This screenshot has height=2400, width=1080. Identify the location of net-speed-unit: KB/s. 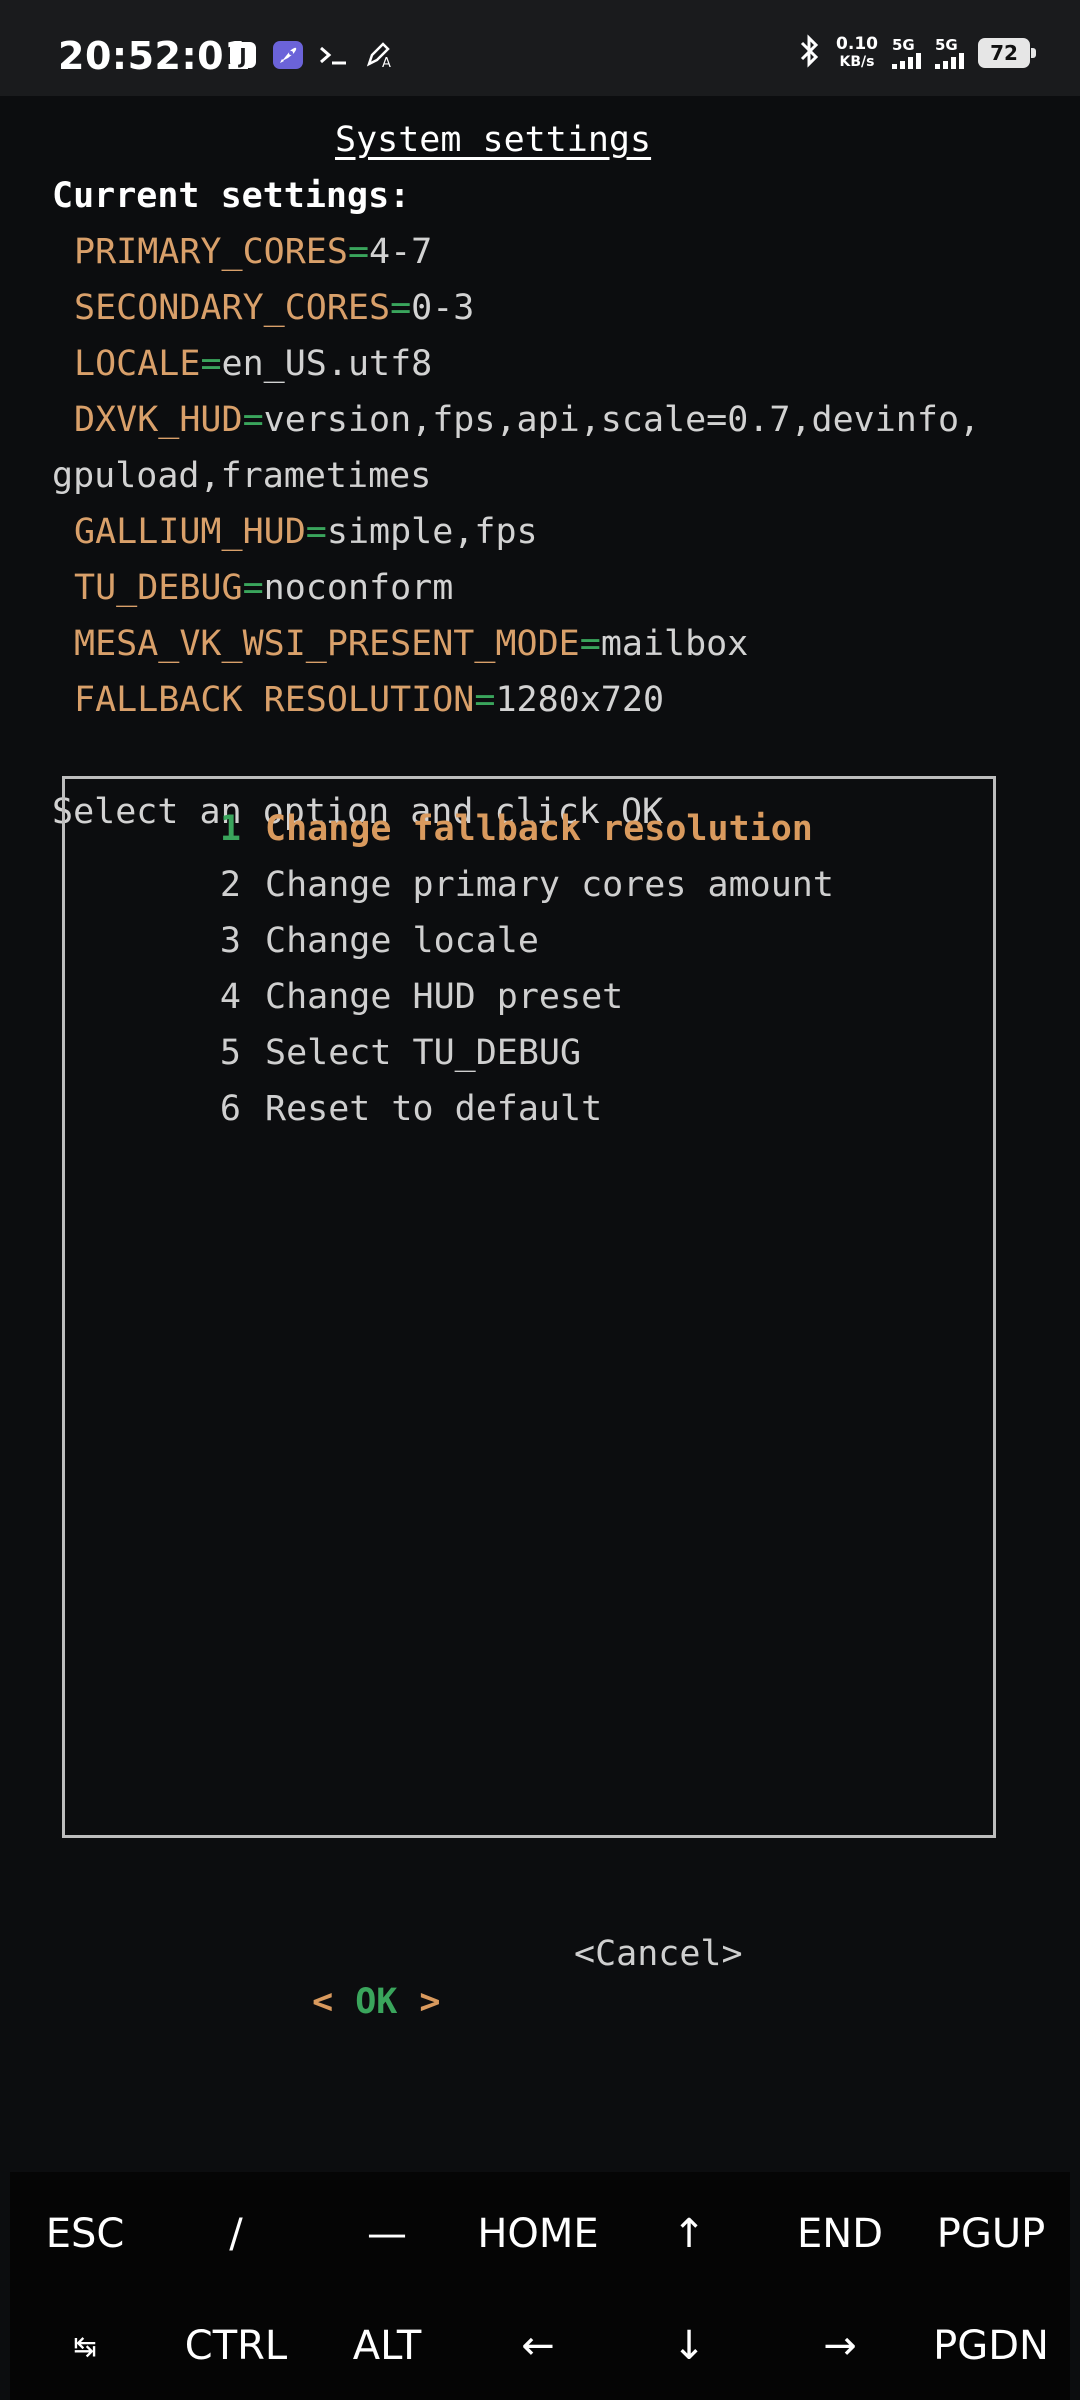
(857, 62).